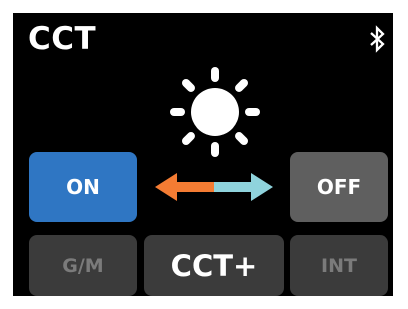  I want to click on on-button: ON, so click(83, 187).